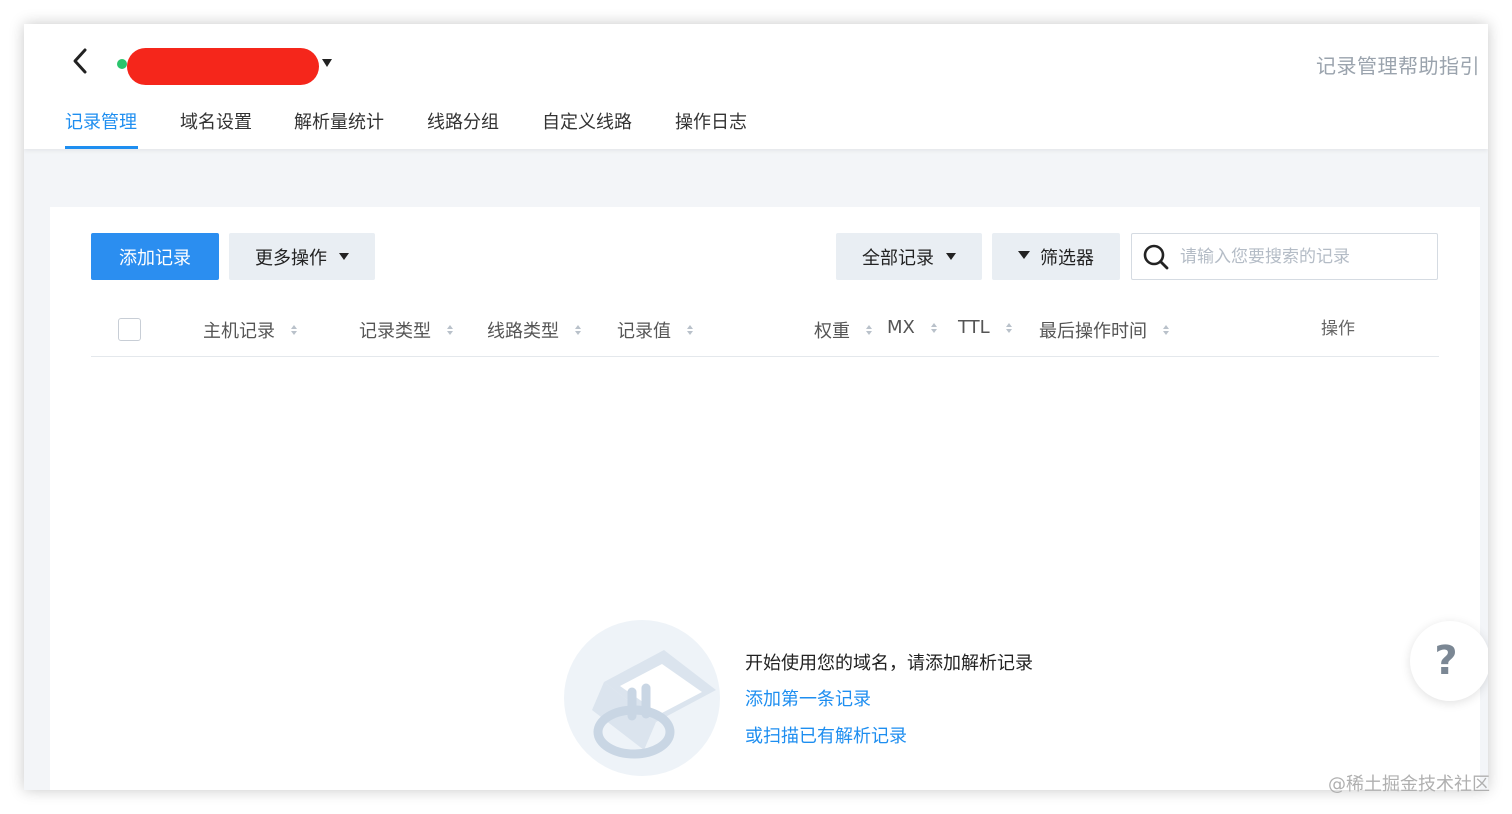 The width and height of the screenshot is (1512, 814). What do you see at coordinates (901, 327) in the screenshot?
I see `column-label: MX` at bounding box center [901, 327].